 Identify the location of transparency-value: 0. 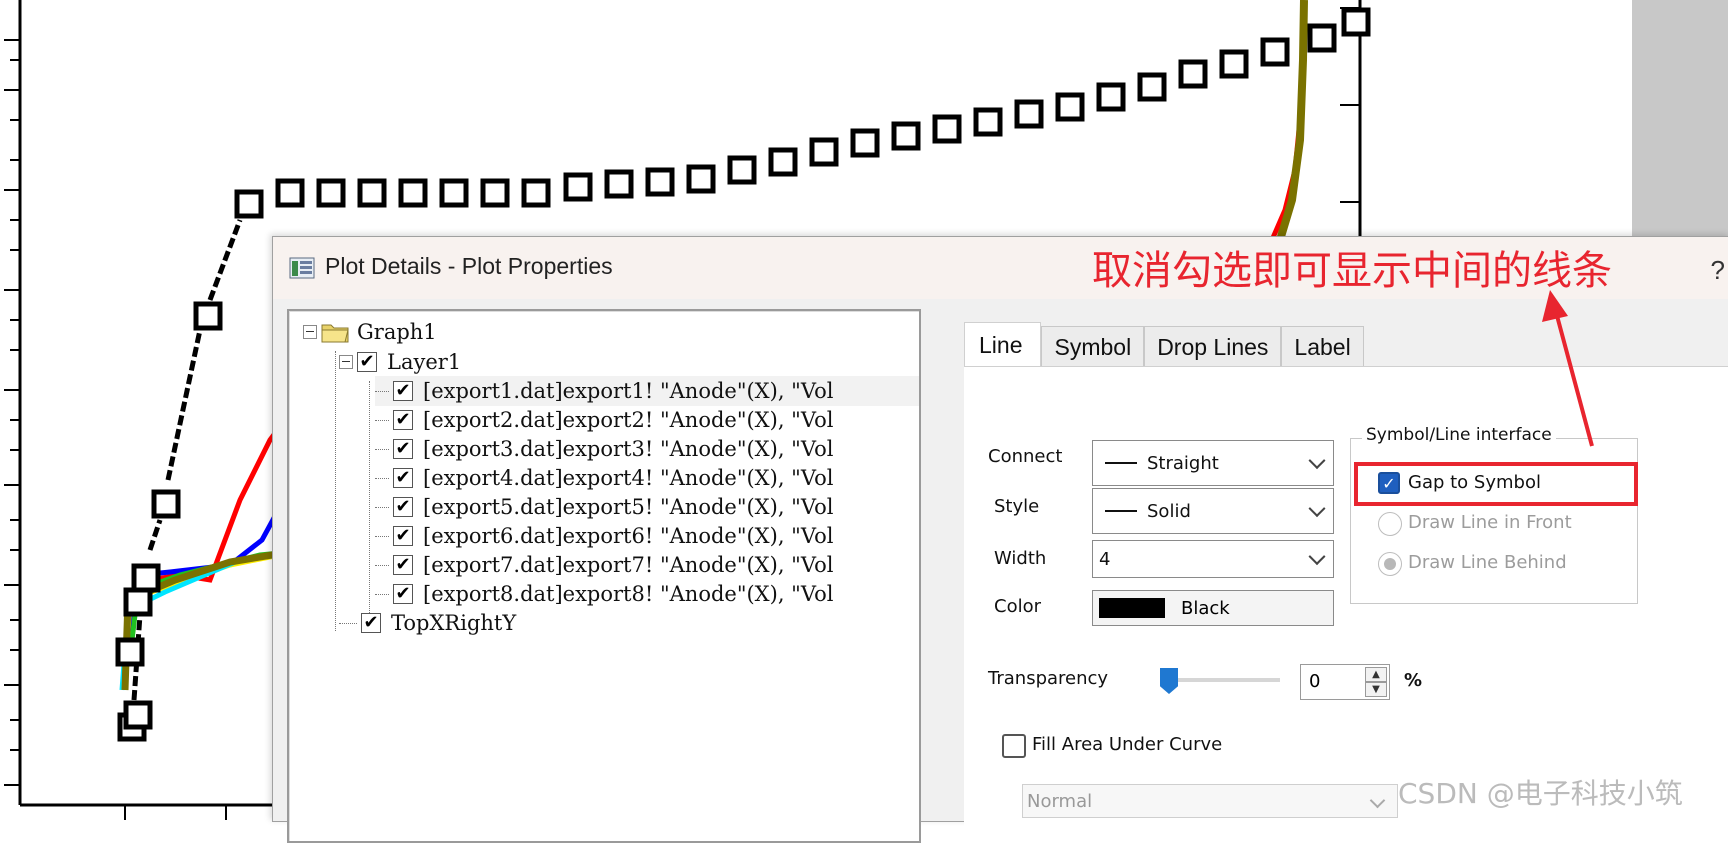
(1315, 681).